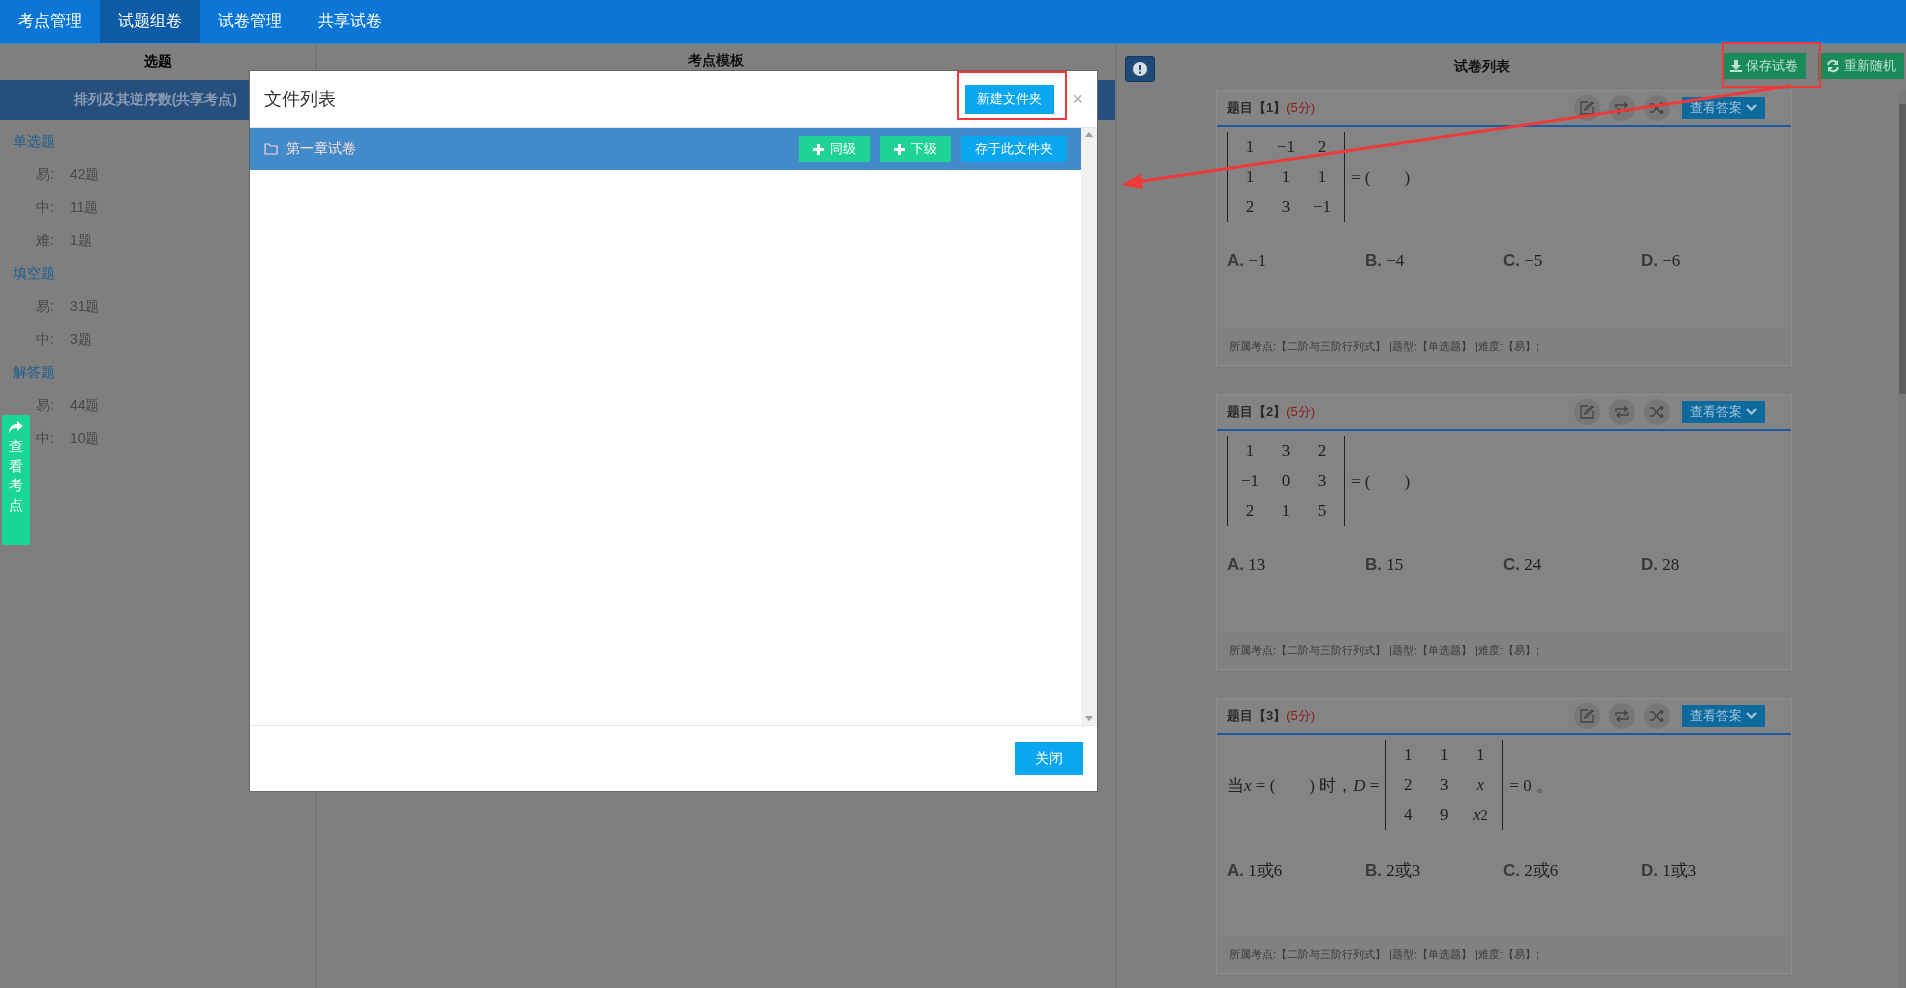 This screenshot has width=1906, height=988. Describe the element at coordinates (1572, 565) in the screenshot. I see `answer-option: C. 24` at that location.